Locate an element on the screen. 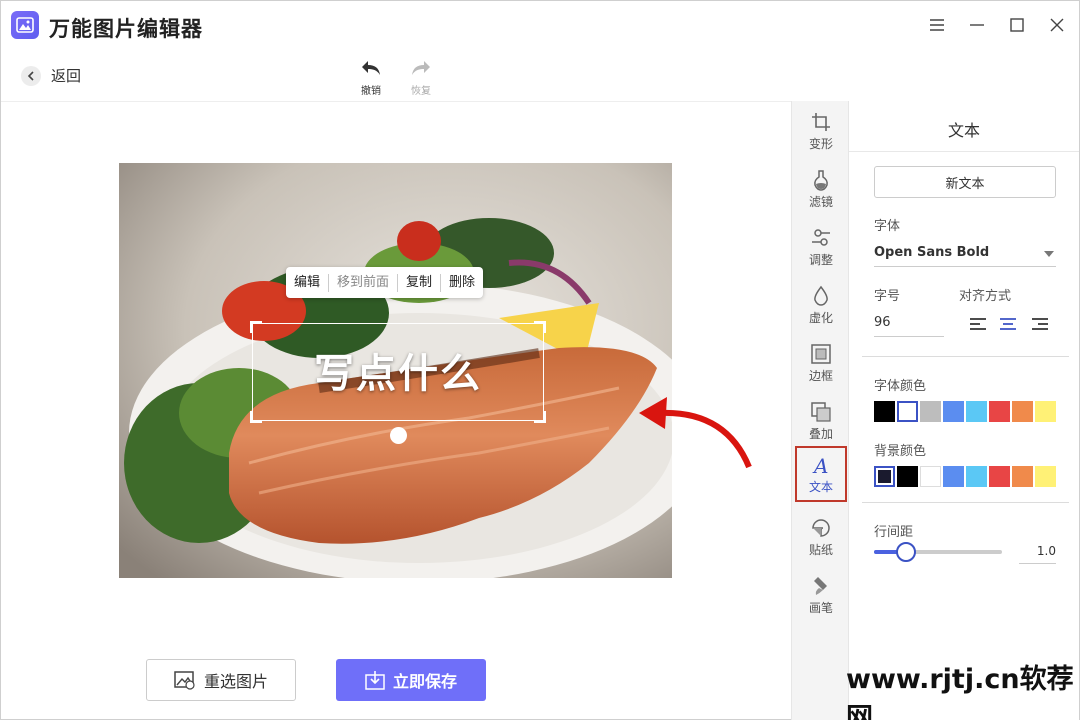 The width and height of the screenshot is (1080, 720). text-layer: 写点什么 is located at coordinates (398, 372).